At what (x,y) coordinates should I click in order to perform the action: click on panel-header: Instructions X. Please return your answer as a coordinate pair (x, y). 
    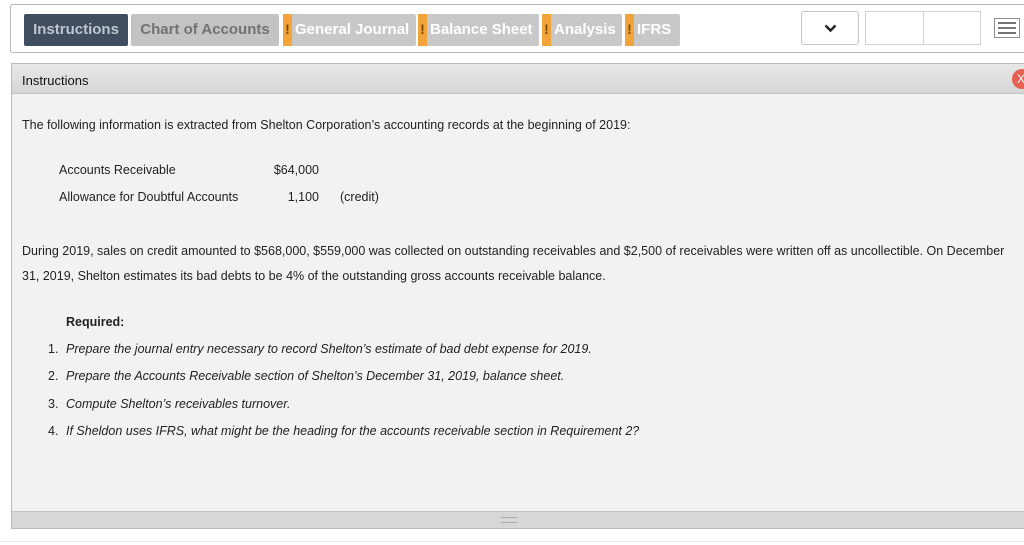
    Looking at the image, I should click on (518, 79).